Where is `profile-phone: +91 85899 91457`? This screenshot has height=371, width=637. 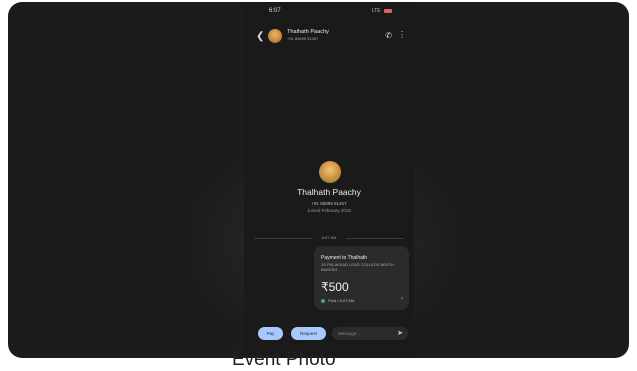 profile-phone: +91 85899 91457 is located at coordinates (329, 203).